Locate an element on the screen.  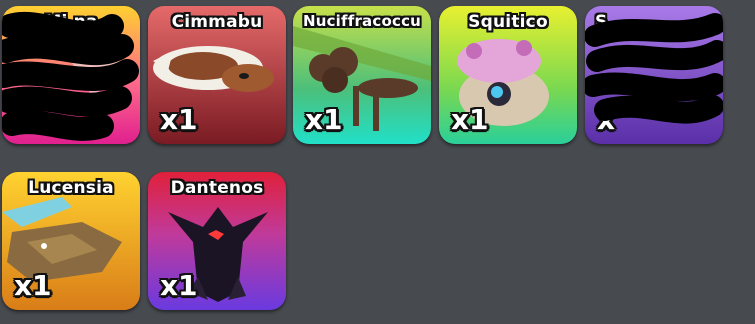
creature-card-squitico: Squitico x1 is located at coordinates (508, 75).